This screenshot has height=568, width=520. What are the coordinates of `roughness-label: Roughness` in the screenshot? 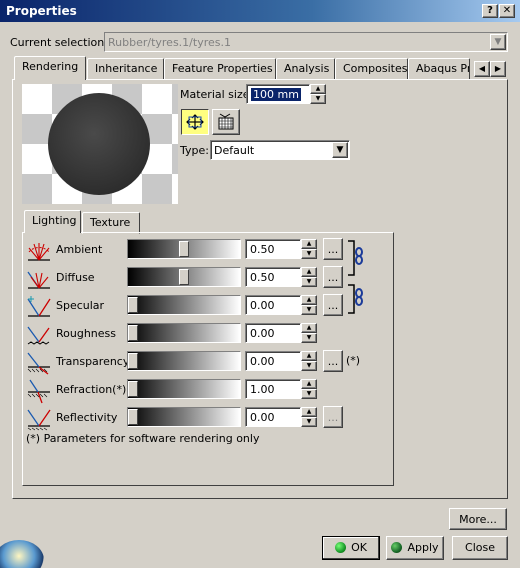 It's located at (86, 333).